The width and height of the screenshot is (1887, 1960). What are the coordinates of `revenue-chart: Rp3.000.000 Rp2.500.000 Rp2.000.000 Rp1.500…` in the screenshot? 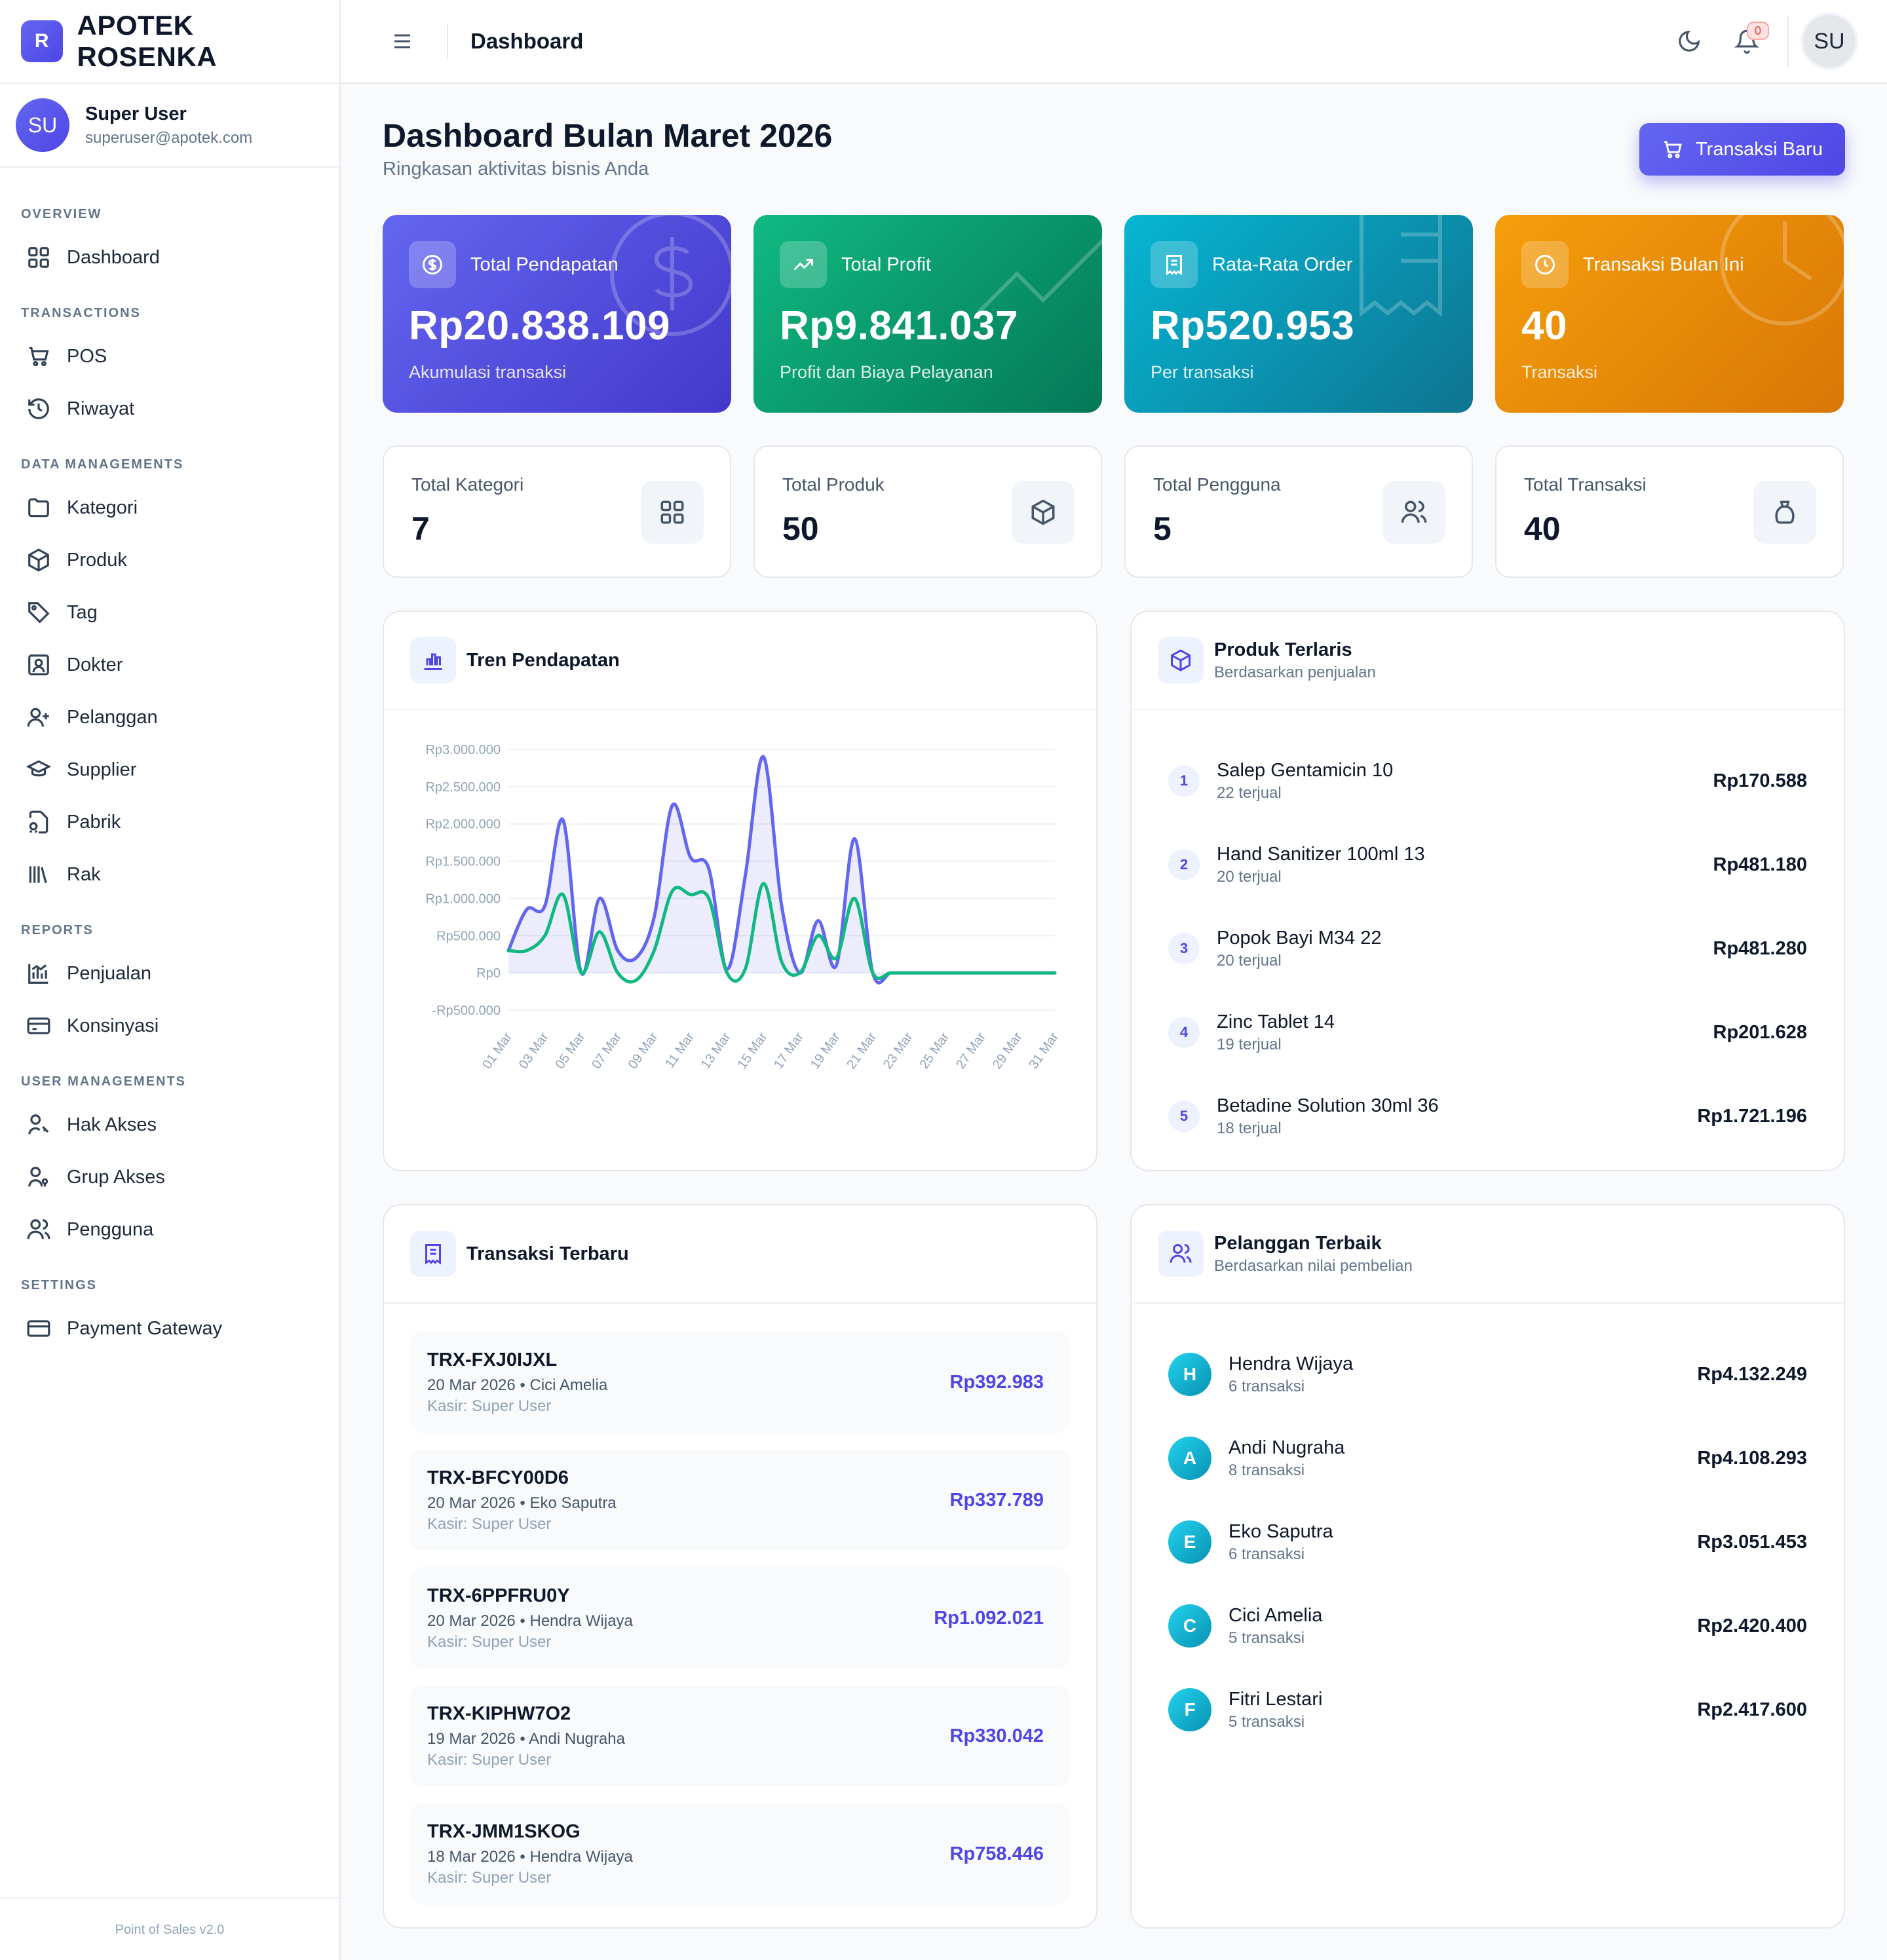 It's located at (740, 939).